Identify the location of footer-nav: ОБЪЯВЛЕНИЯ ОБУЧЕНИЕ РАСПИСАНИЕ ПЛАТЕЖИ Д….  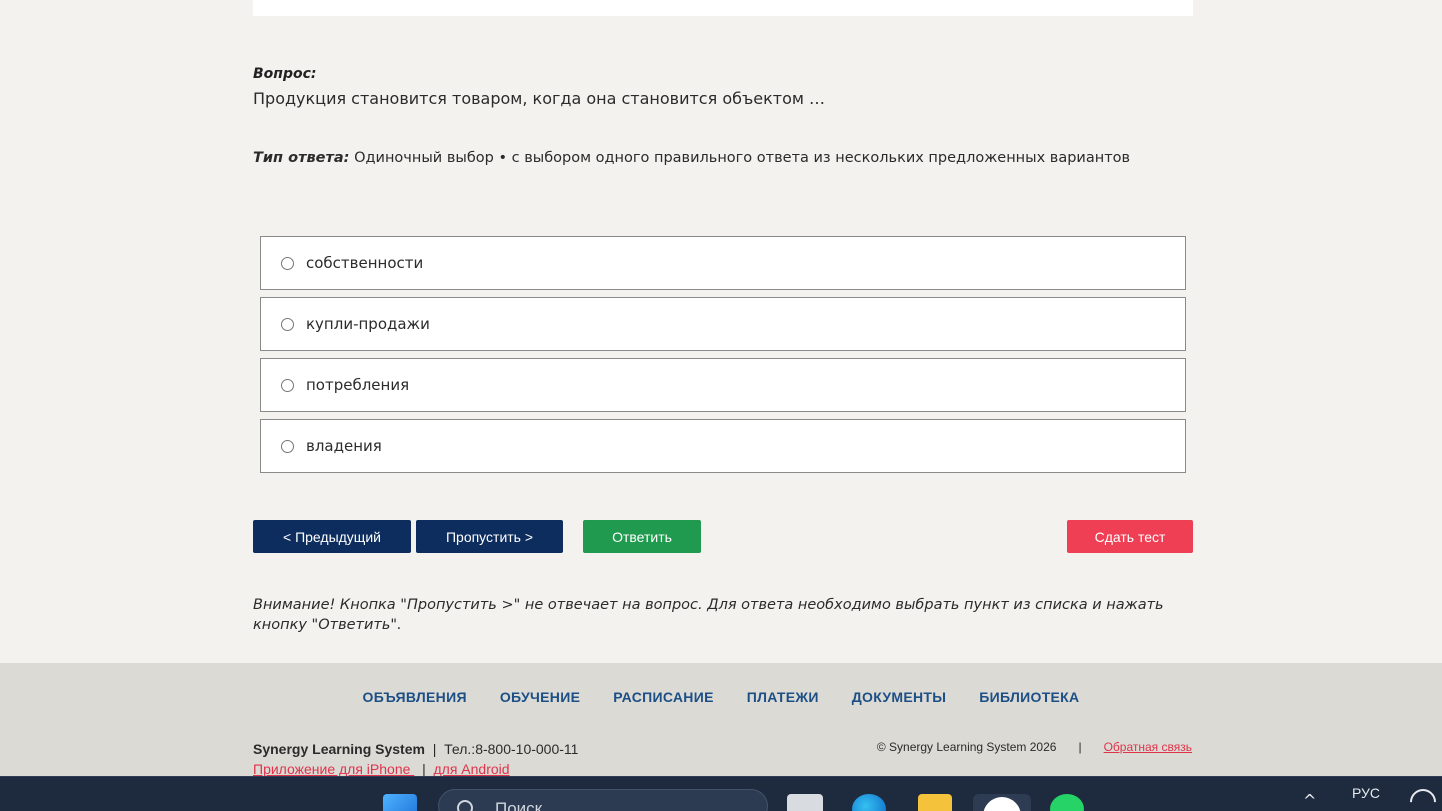
(721, 697).